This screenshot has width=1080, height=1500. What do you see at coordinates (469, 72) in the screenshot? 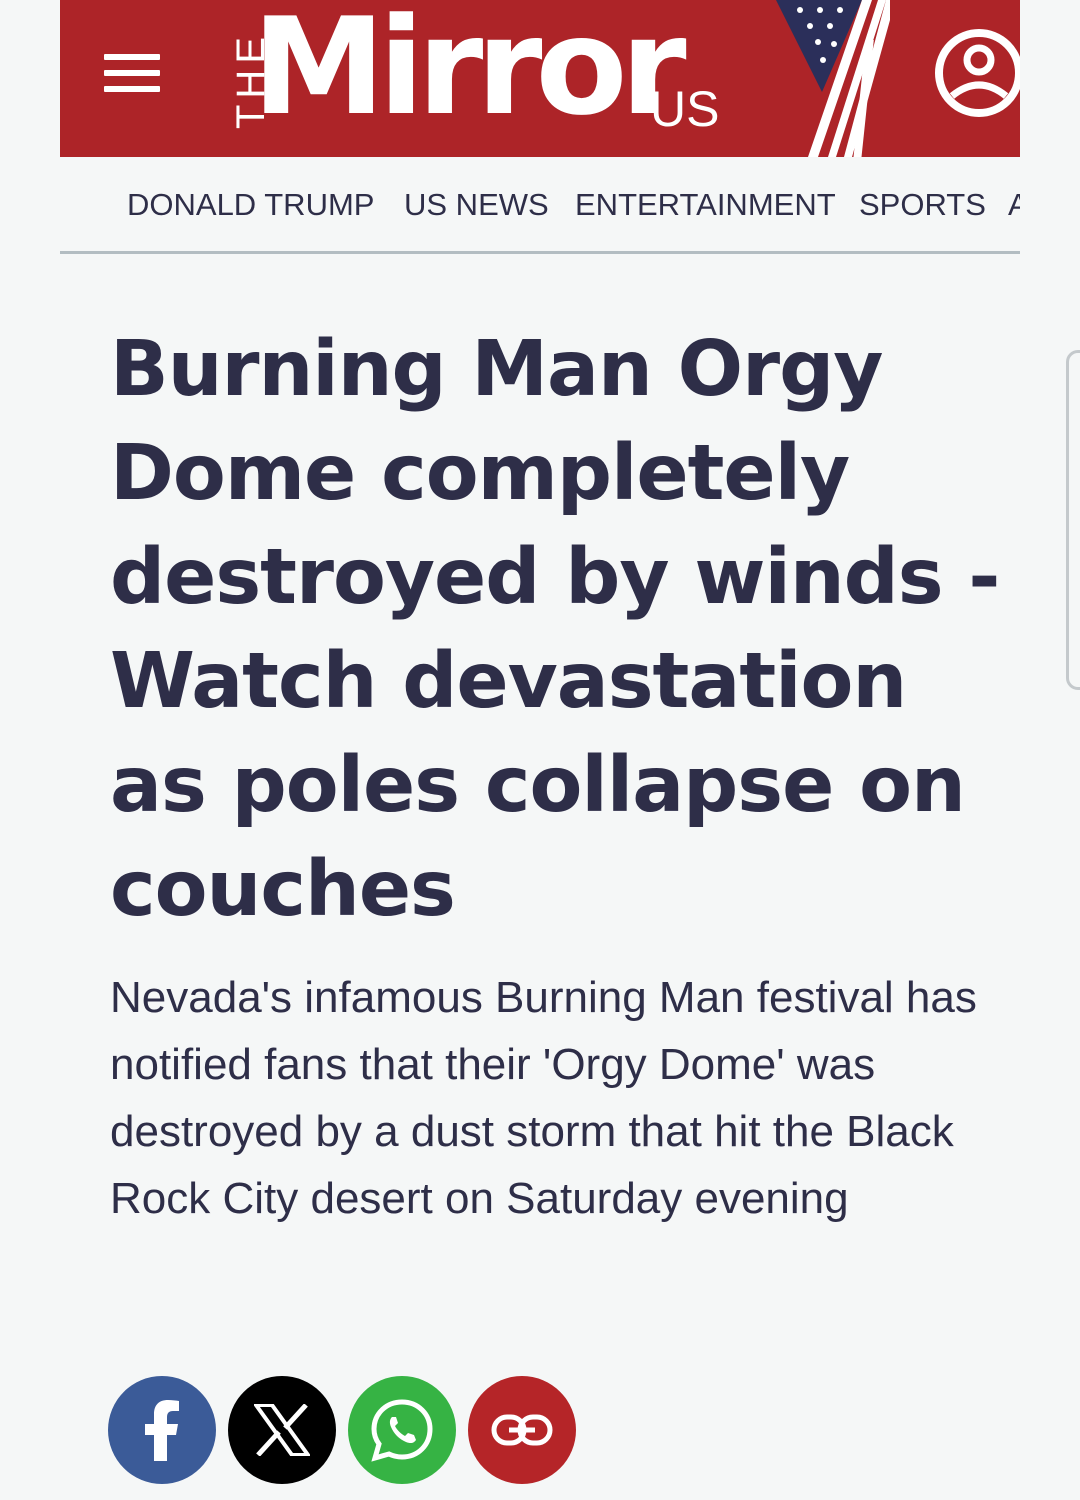
I see `logo-wordmark: Mirror` at bounding box center [469, 72].